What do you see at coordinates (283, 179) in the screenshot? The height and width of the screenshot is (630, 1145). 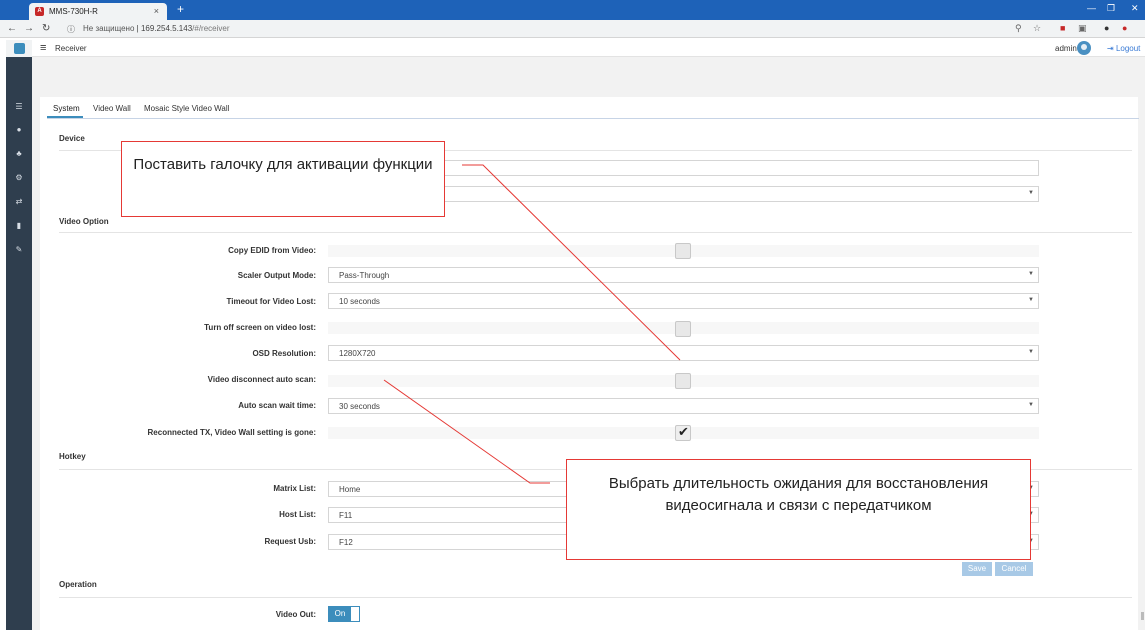 I see `callout-enable-function: Поставить галочку для активации функции` at bounding box center [283, 179].